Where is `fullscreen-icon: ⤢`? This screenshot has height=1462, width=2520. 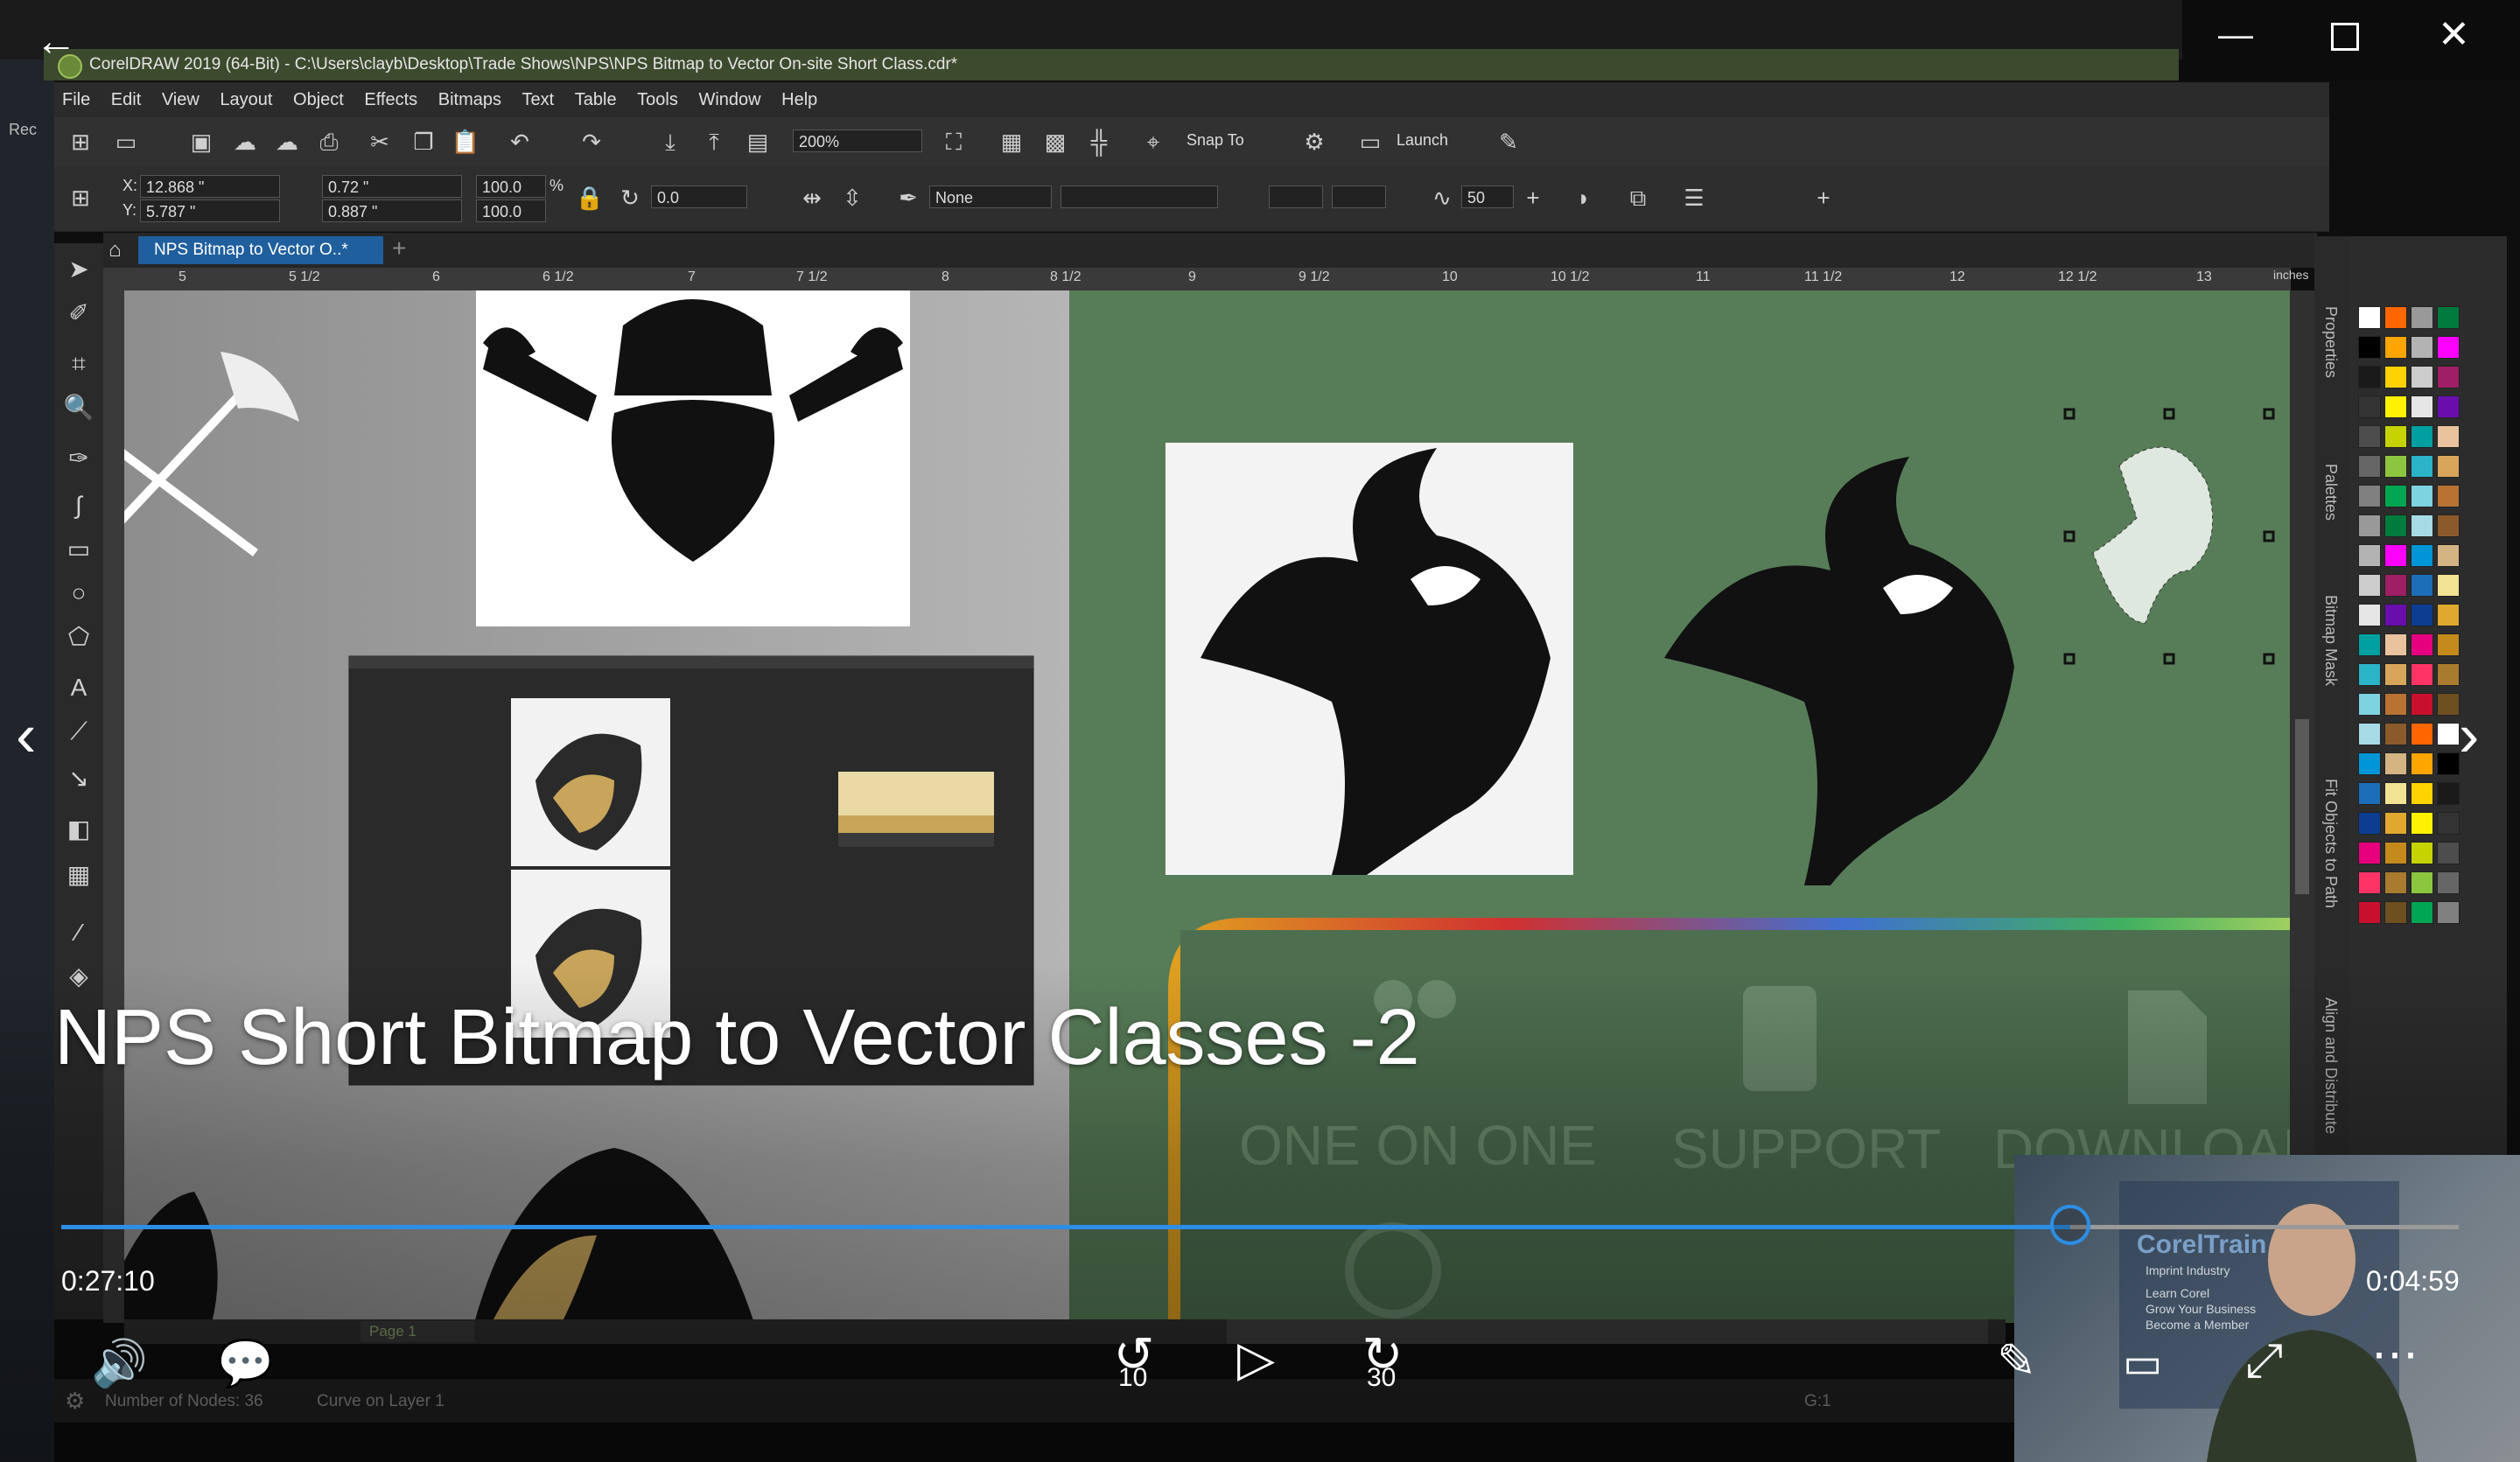 fullscreen-icon: ⤢ is located at coordinates (2264, 1361).